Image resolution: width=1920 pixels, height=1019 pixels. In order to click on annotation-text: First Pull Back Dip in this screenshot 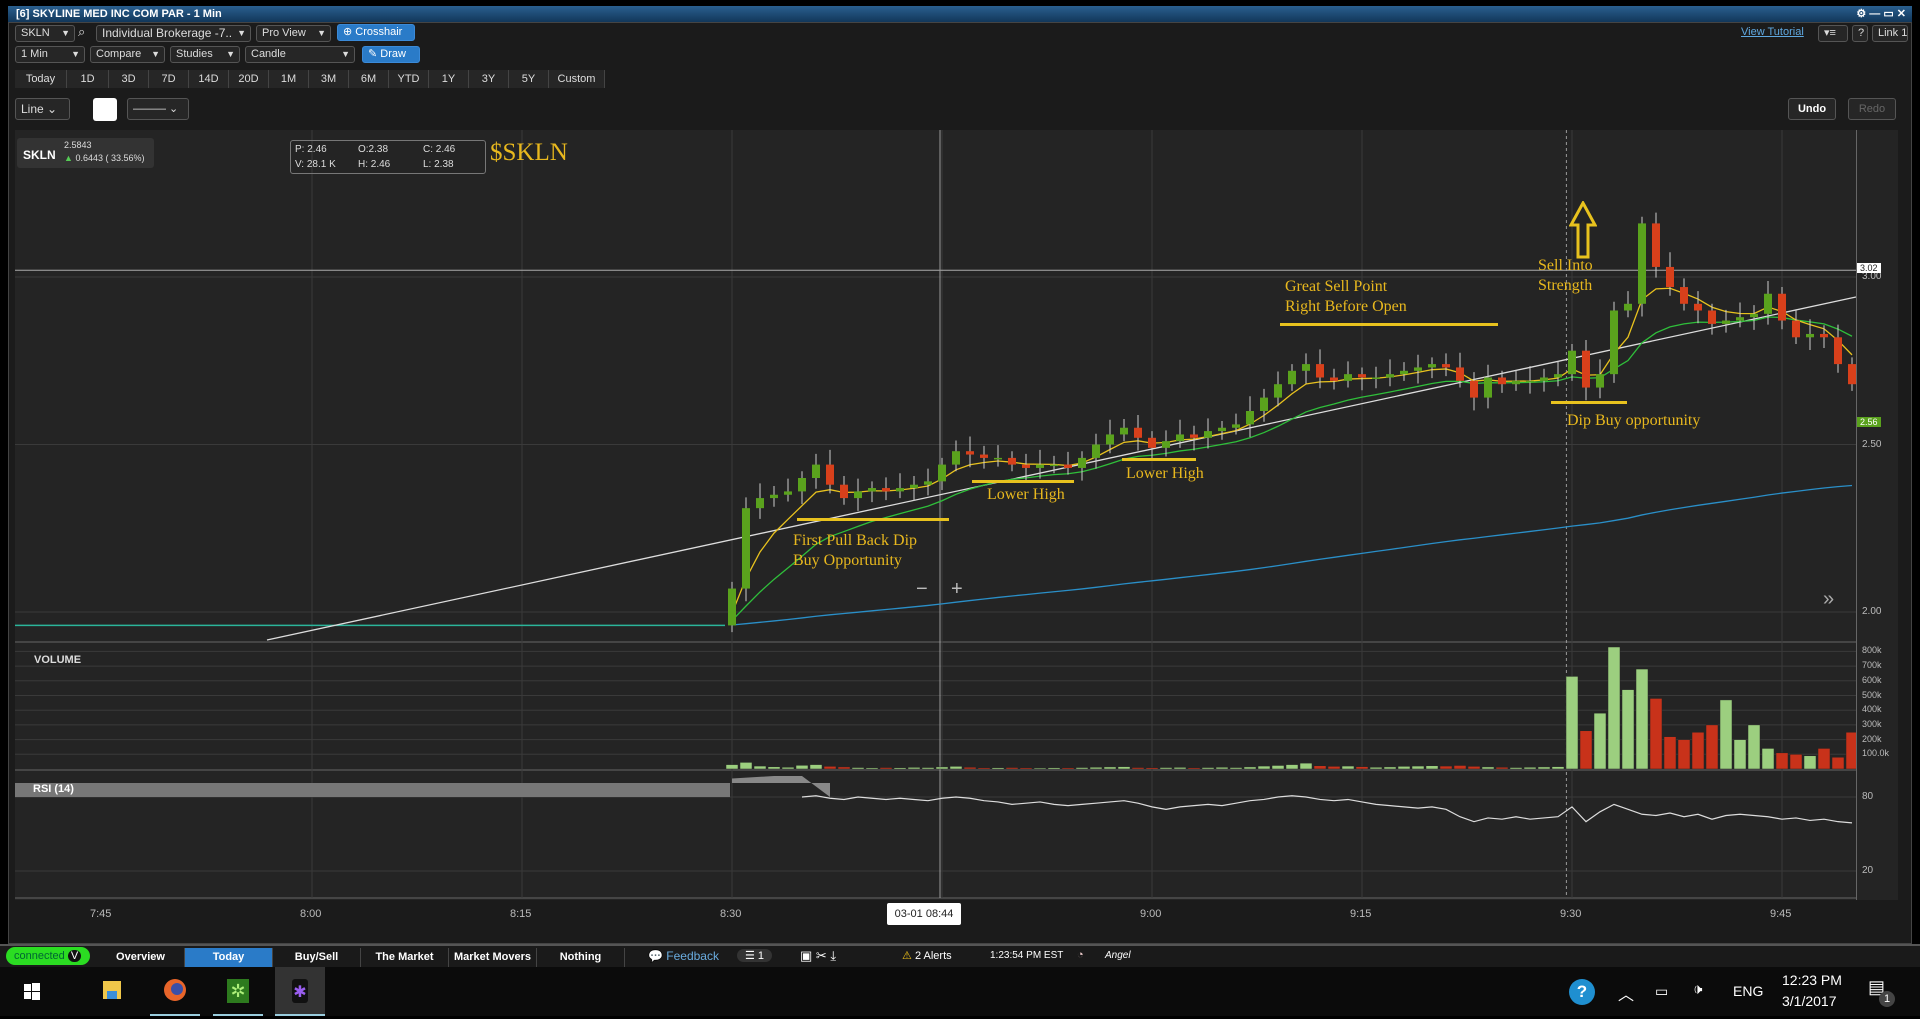, I will do `click(855, 540)`.